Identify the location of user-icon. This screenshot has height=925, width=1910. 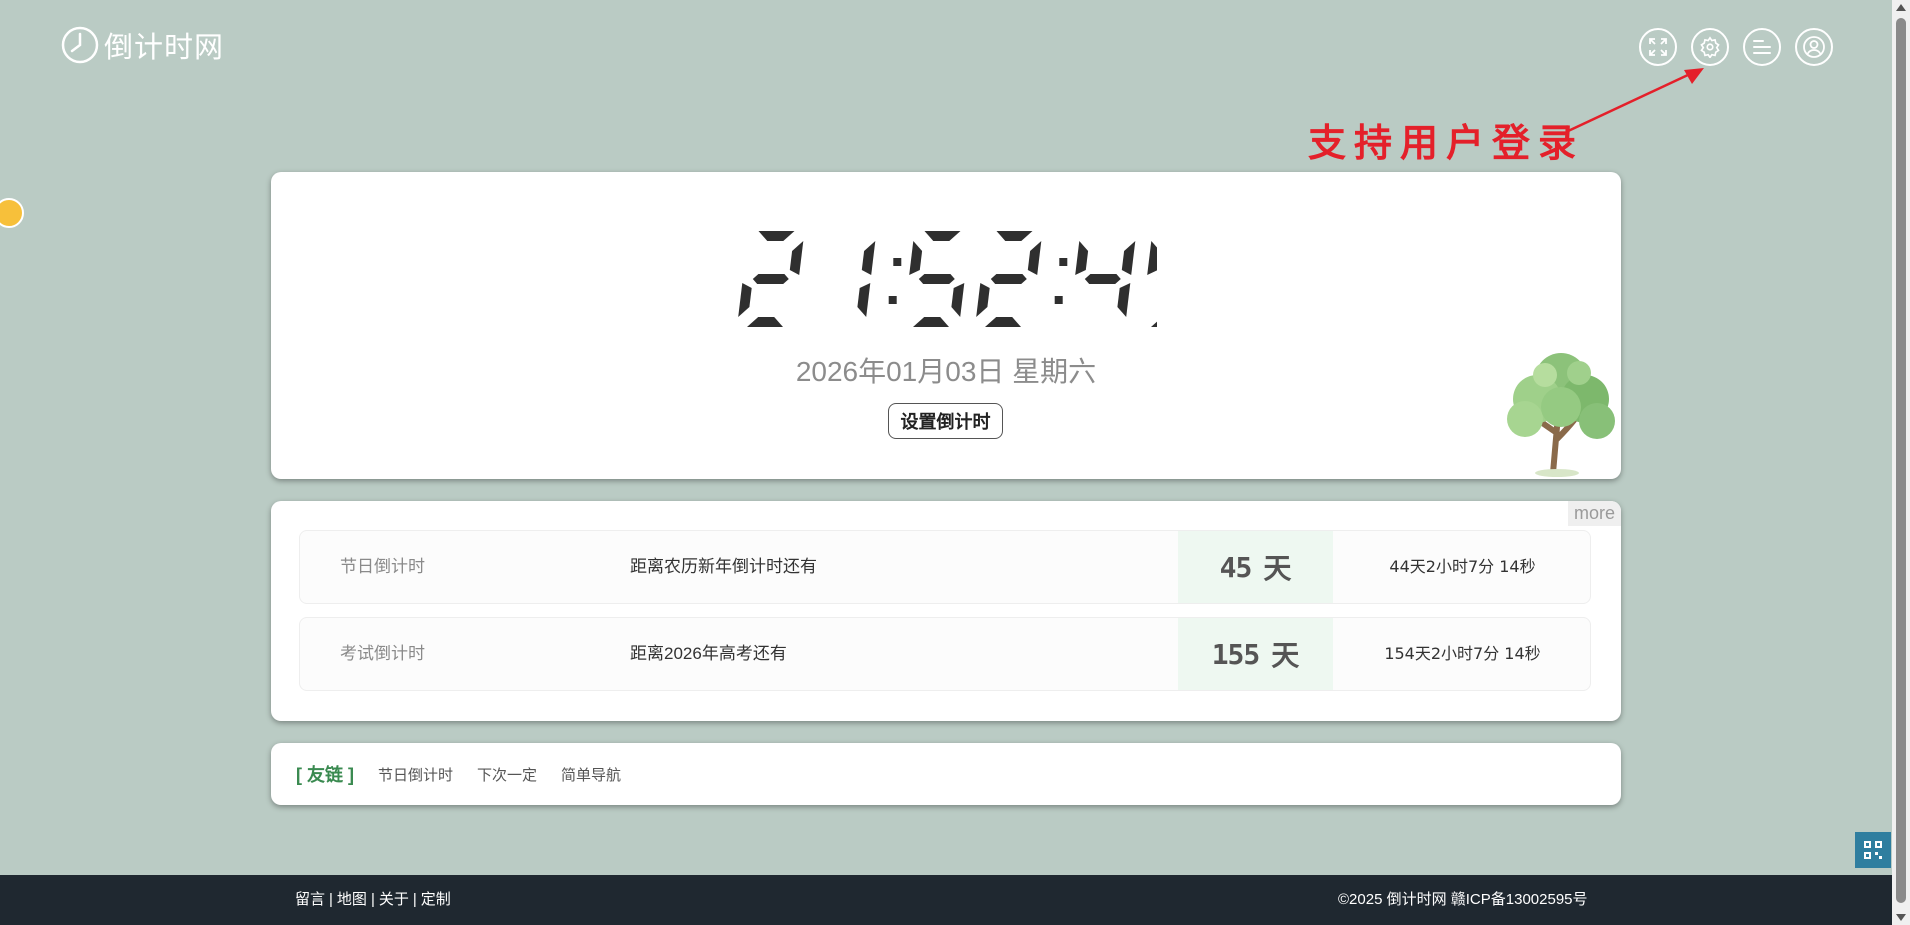
(1814, 47).